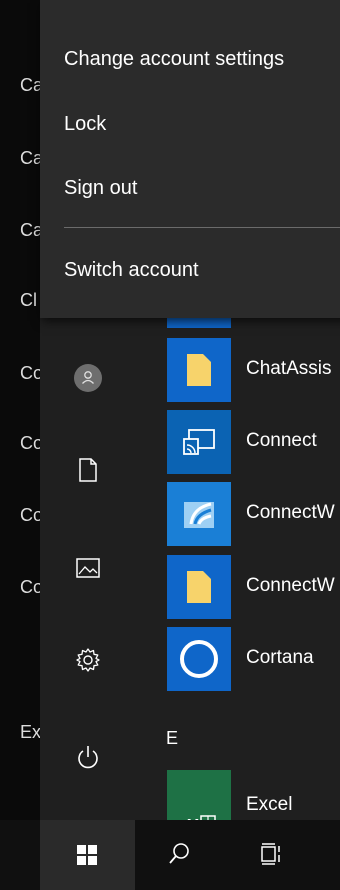 This screenshot has width=340, height=890. I want to click on app-name: ChatAssis, so click(289, 368).